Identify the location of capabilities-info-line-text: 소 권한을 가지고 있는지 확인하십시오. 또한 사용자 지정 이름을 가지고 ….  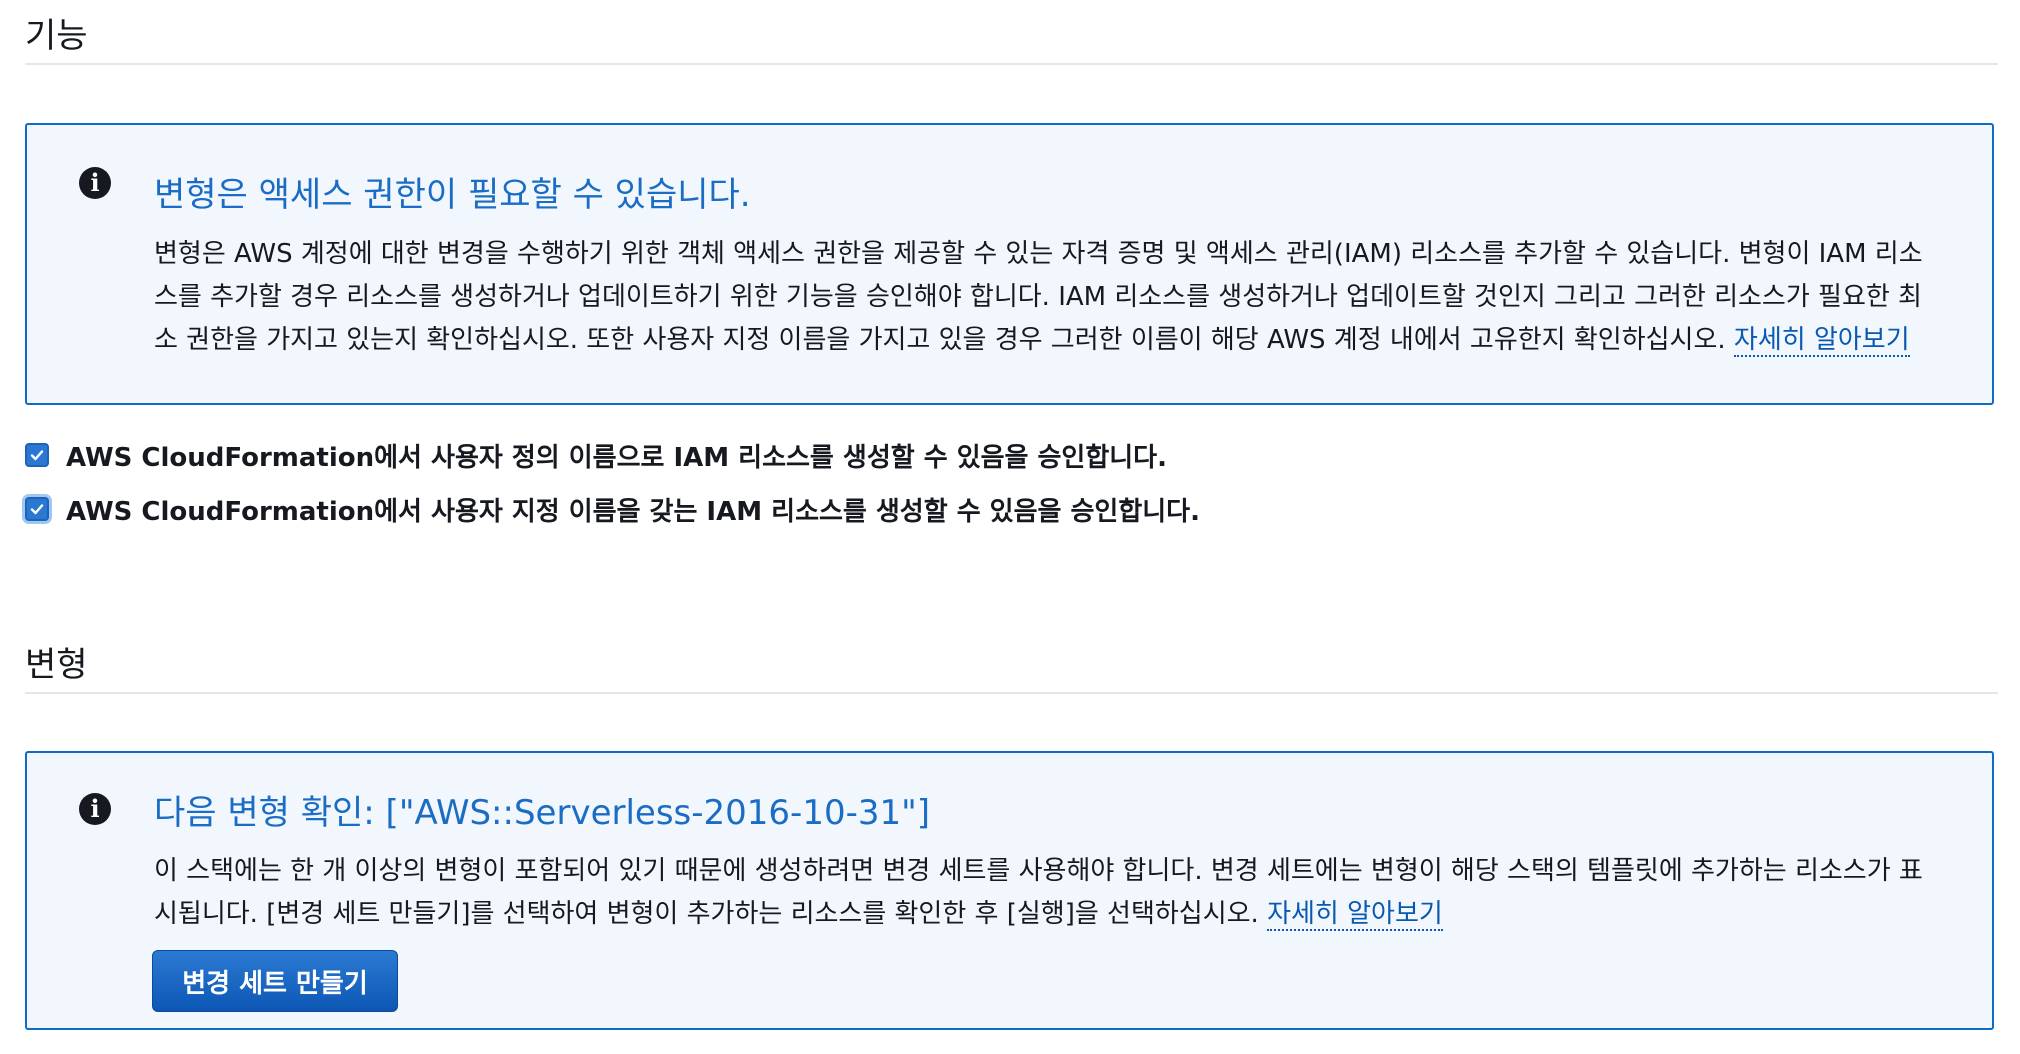
(940, 340).